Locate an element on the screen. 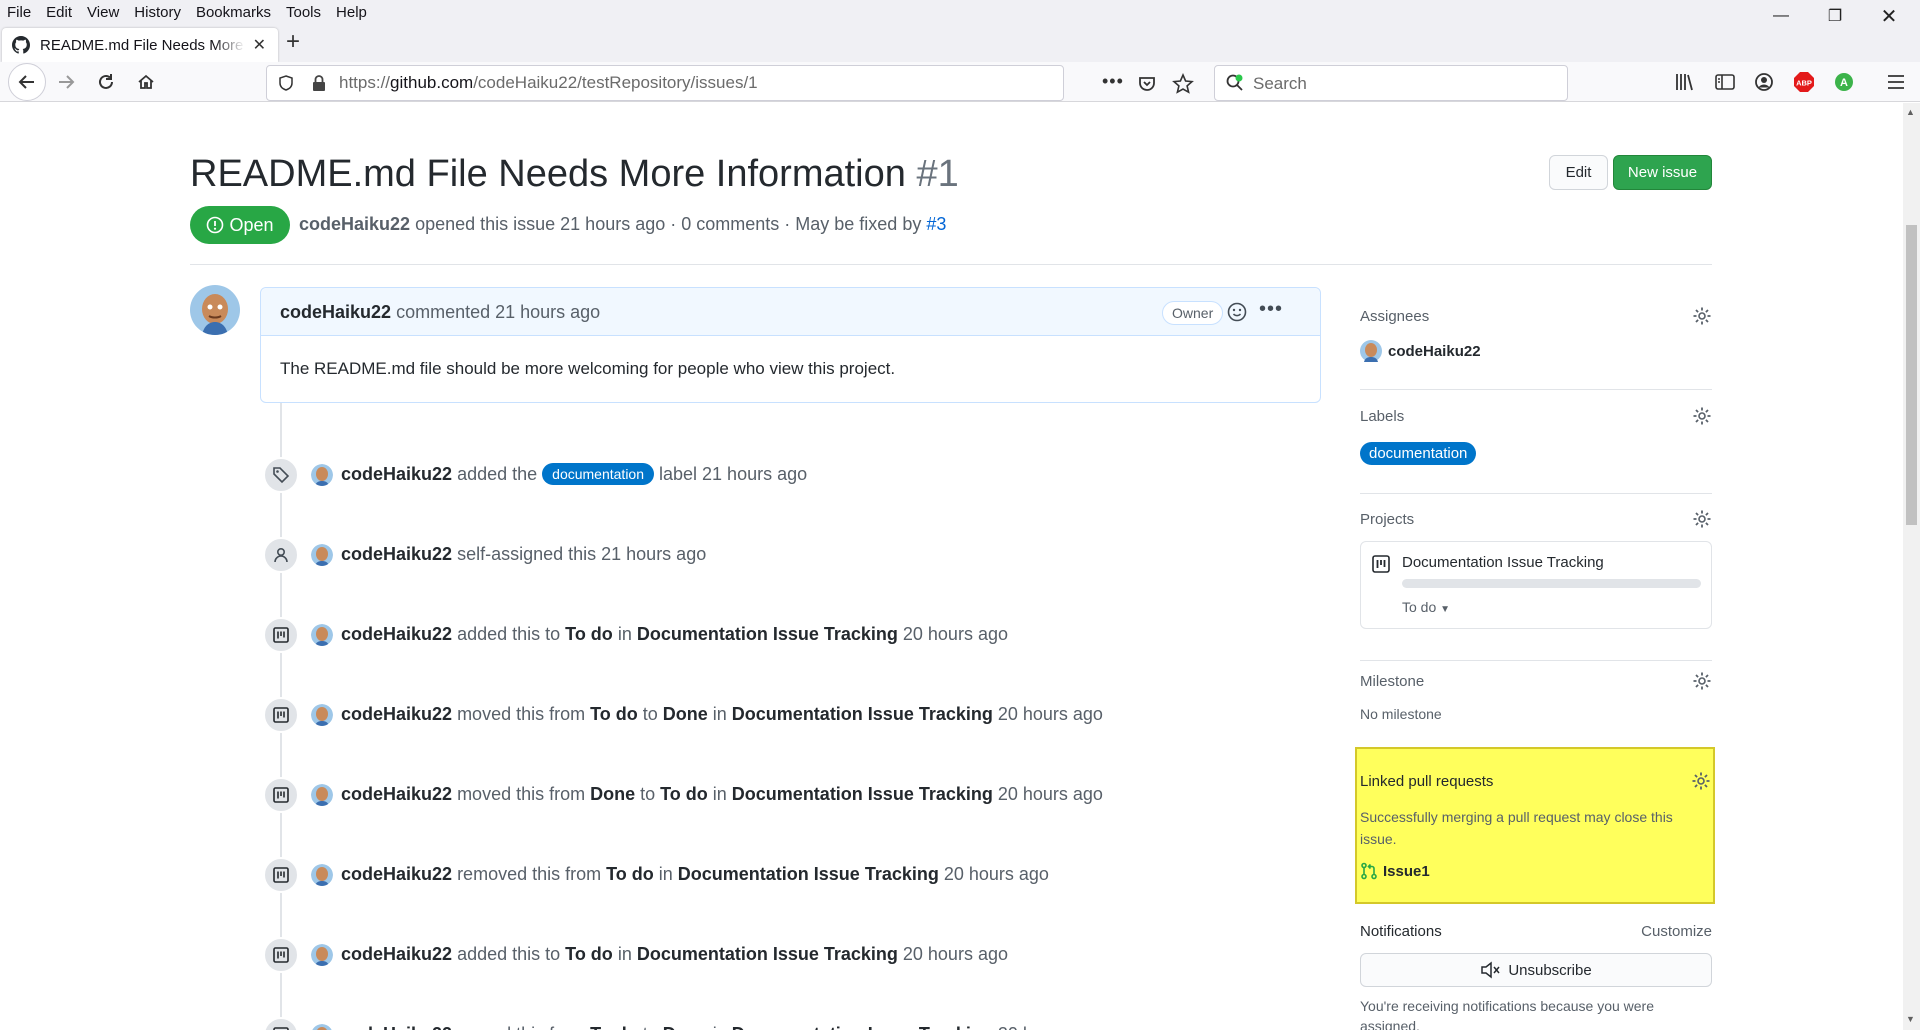 Image resolution: width=1920 pixels, height=1030 pixels. menu-edit: Edit is located at coordinates (59, 12).